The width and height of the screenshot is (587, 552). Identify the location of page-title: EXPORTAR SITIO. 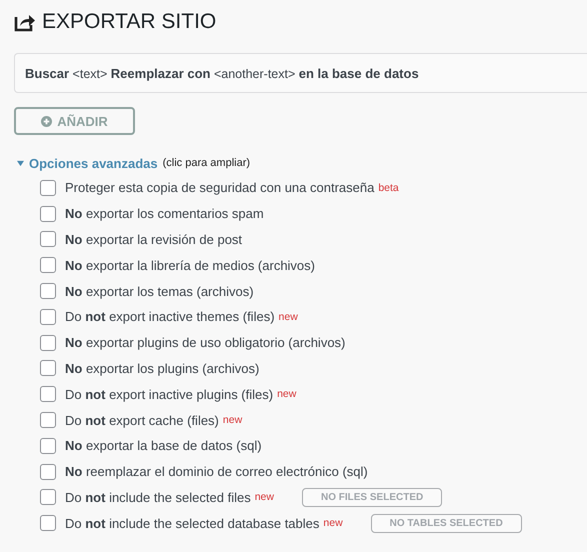
(129, 22).